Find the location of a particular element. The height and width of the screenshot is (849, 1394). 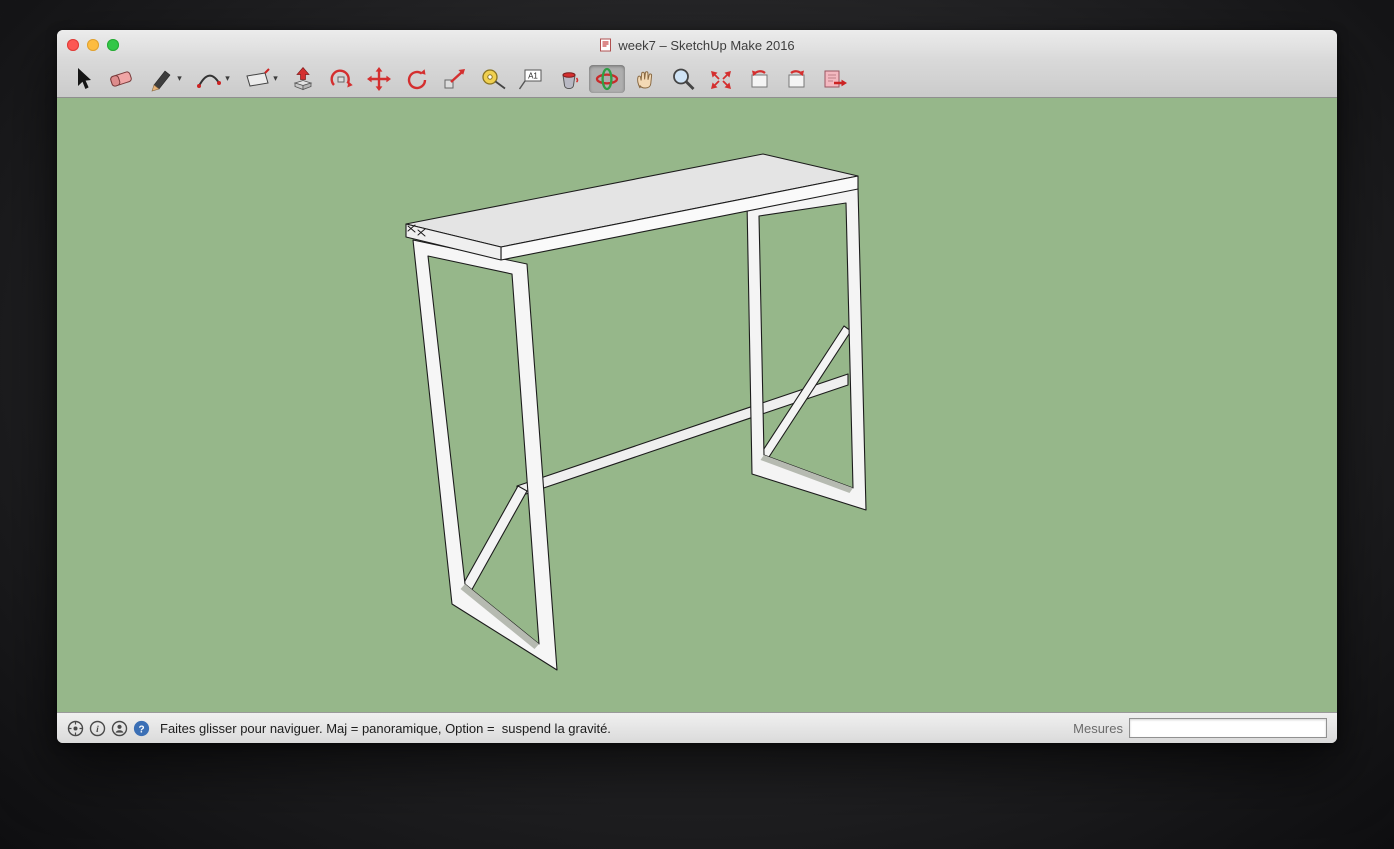

share-model-icon is located at coordinates (835, 78).